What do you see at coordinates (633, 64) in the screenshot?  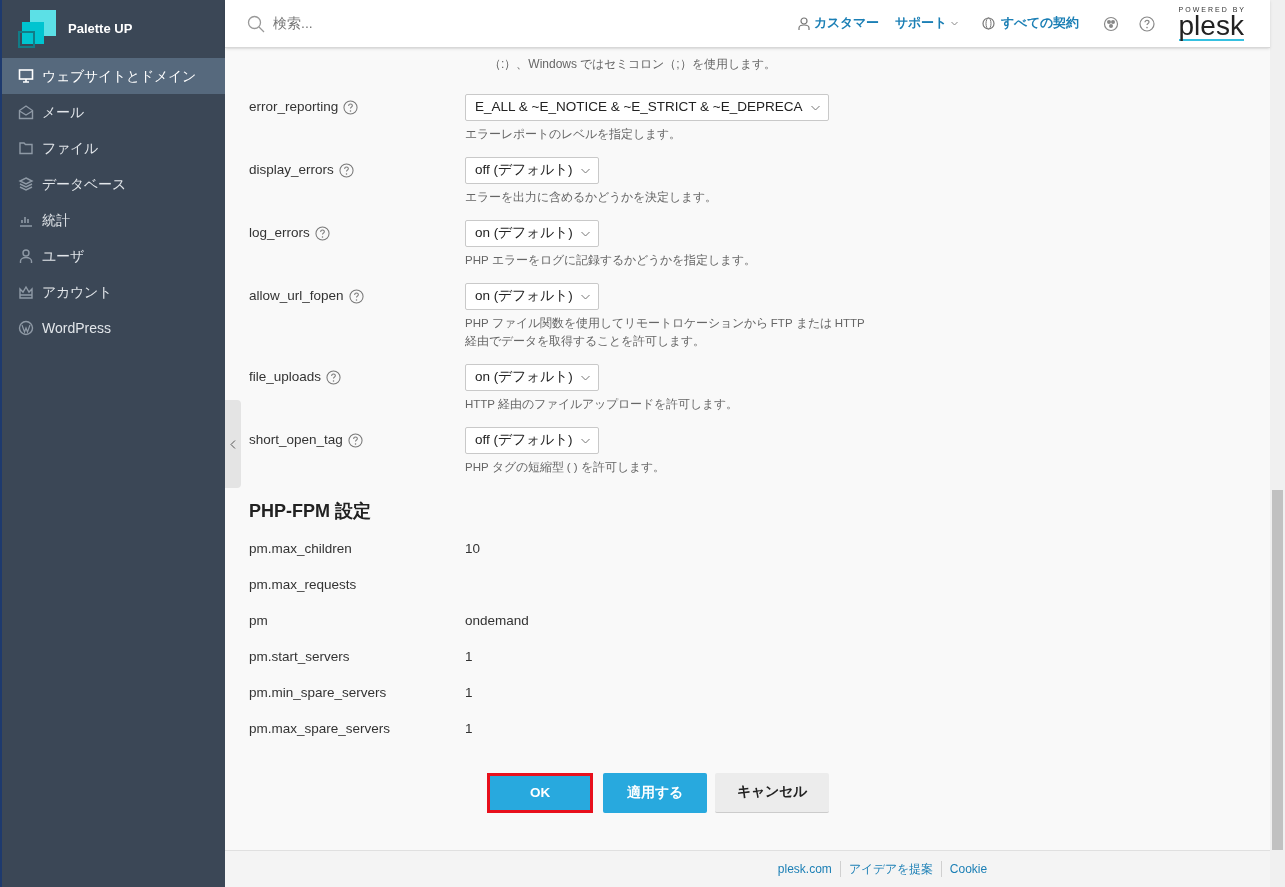 I see `help-text: （:）、Windows ではセミコロン（;）を使用します。` at bounding box center [633, 64].